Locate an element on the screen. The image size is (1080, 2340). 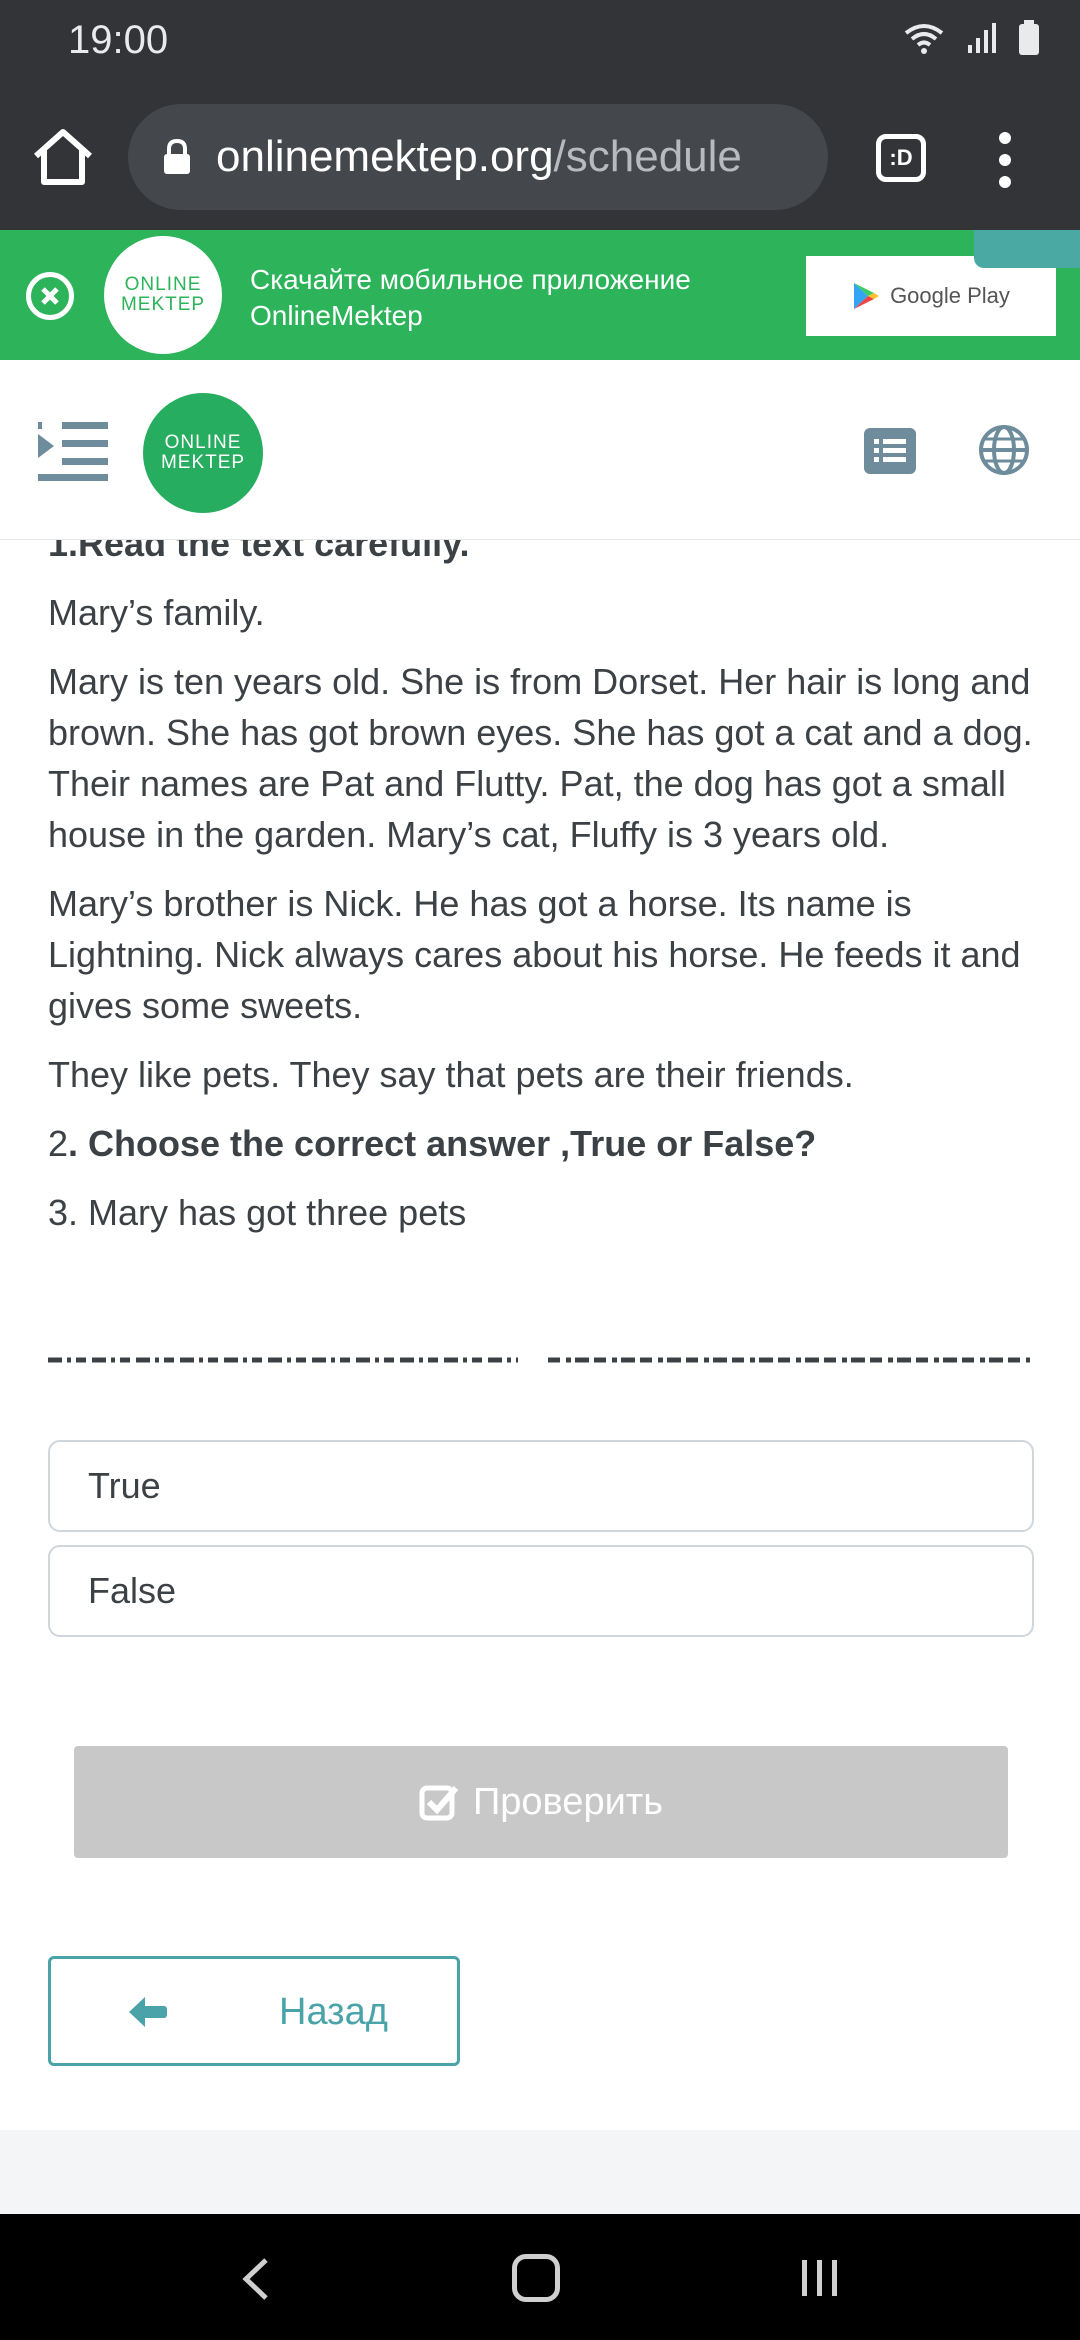
banner-logo-line2: MEKTEP is located at coordinates (163, 304).